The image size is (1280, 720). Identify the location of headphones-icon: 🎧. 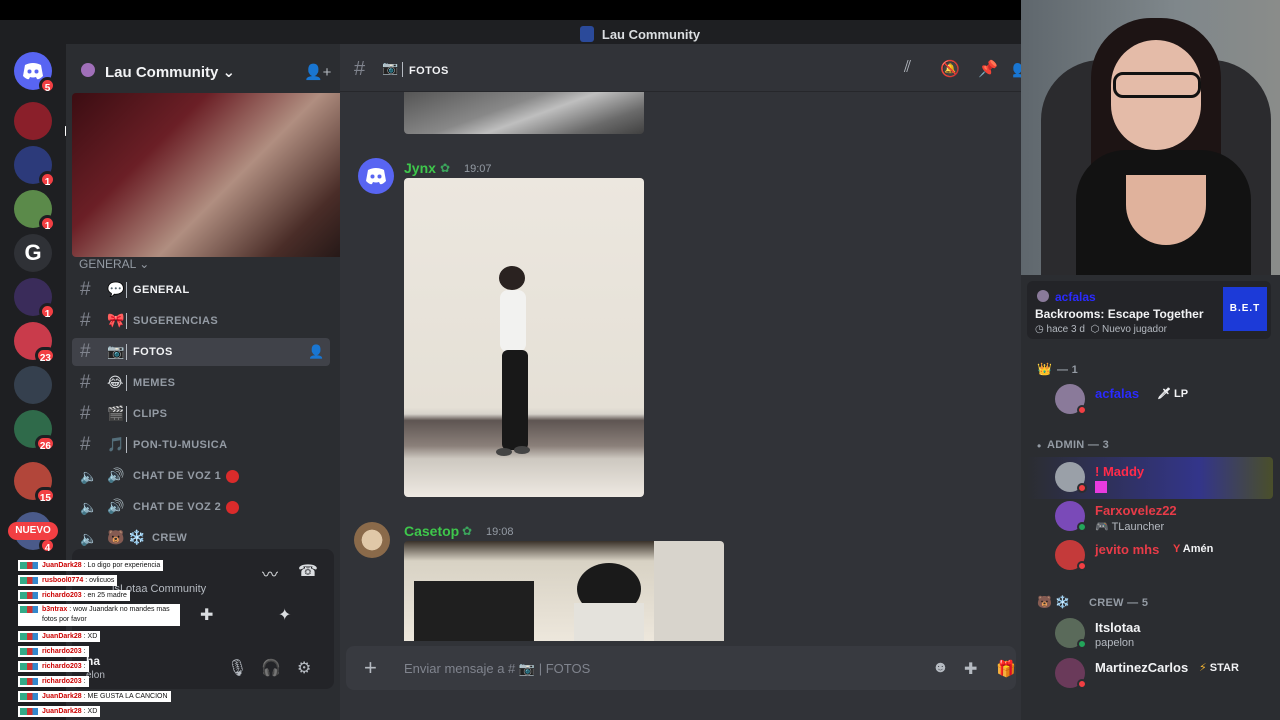
(271, 668).